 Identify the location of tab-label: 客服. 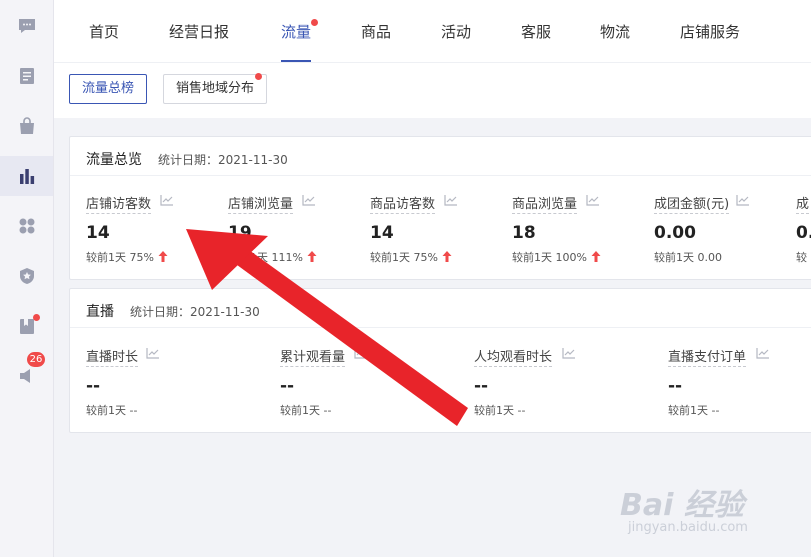
(536, 32).